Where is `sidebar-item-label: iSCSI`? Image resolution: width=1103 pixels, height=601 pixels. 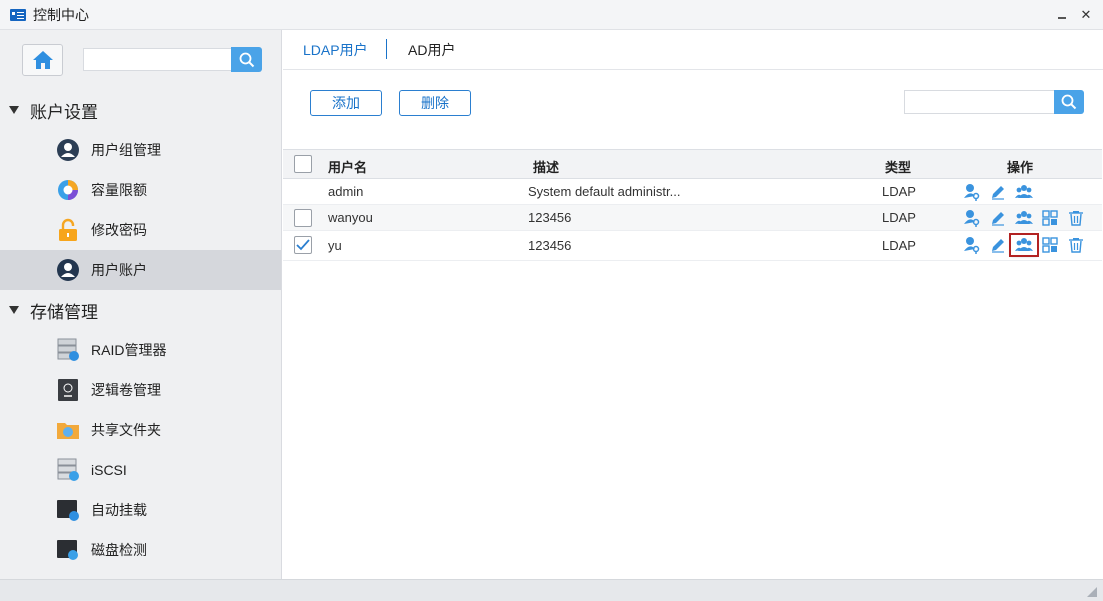 sidebar-item-label: iSCSI is located at coordinates (109, 470).